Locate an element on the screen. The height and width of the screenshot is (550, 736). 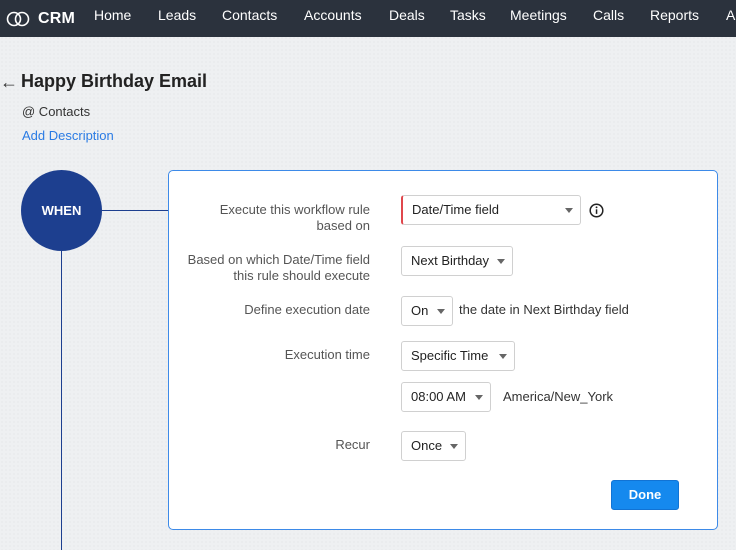
info-icon is located at coordinates (596, 210).